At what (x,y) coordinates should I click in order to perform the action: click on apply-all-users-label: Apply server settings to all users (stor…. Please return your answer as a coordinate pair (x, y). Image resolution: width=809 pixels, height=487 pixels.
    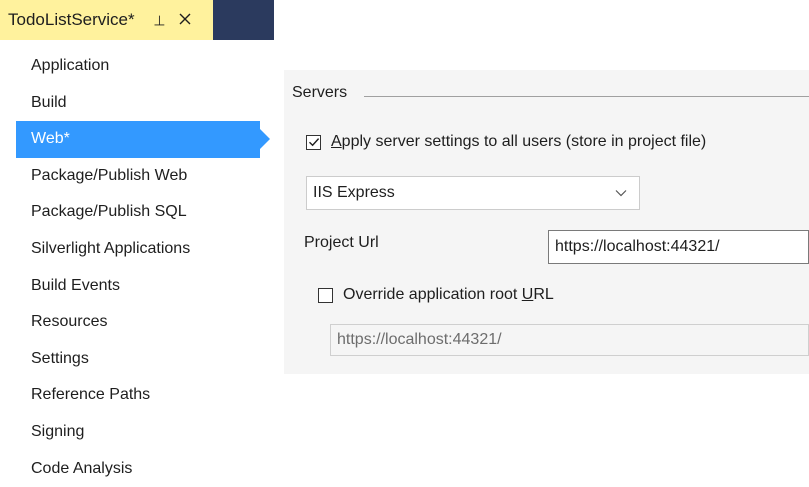
    Looking at the image, I should click on (519, 141).